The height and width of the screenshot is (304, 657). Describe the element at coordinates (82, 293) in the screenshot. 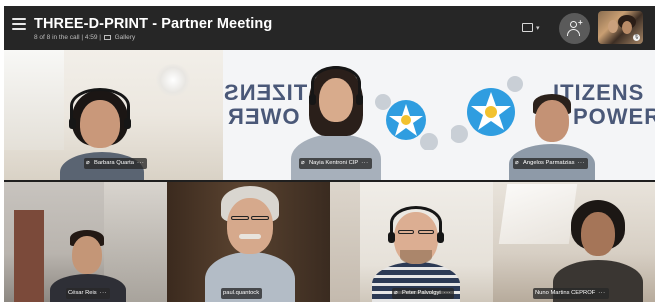

I see `participant-name: César Reis` at that location.